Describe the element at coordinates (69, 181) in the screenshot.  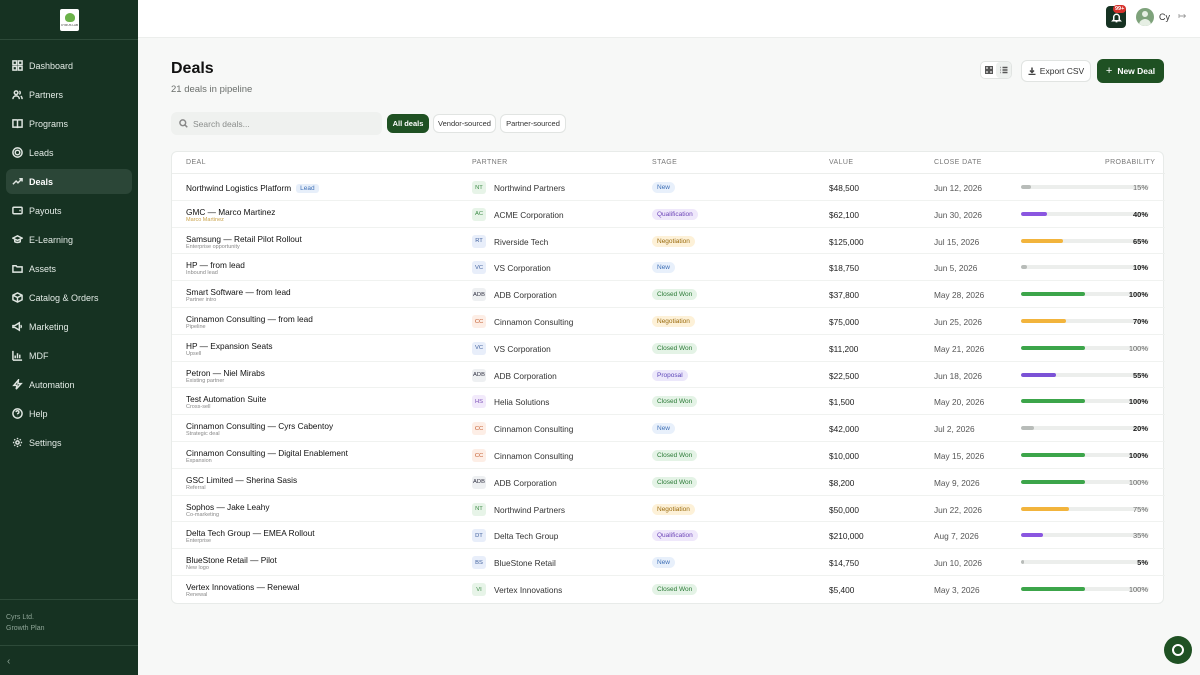
I see `sidebar-item-deals: Deals` at that location.